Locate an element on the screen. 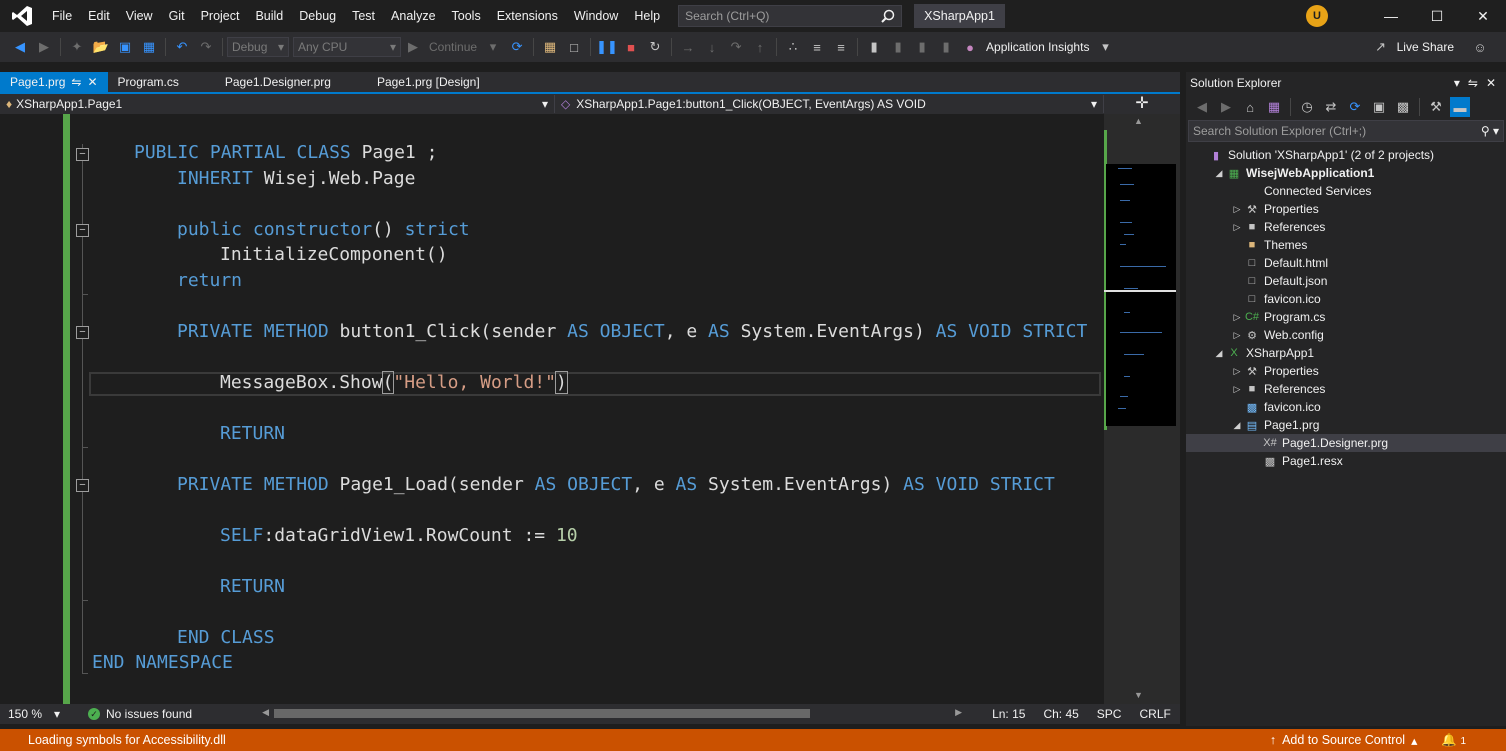 This screenshot has width=1506, height=751. minimap-viewport-indicator is located at coordinates (1140, 291).